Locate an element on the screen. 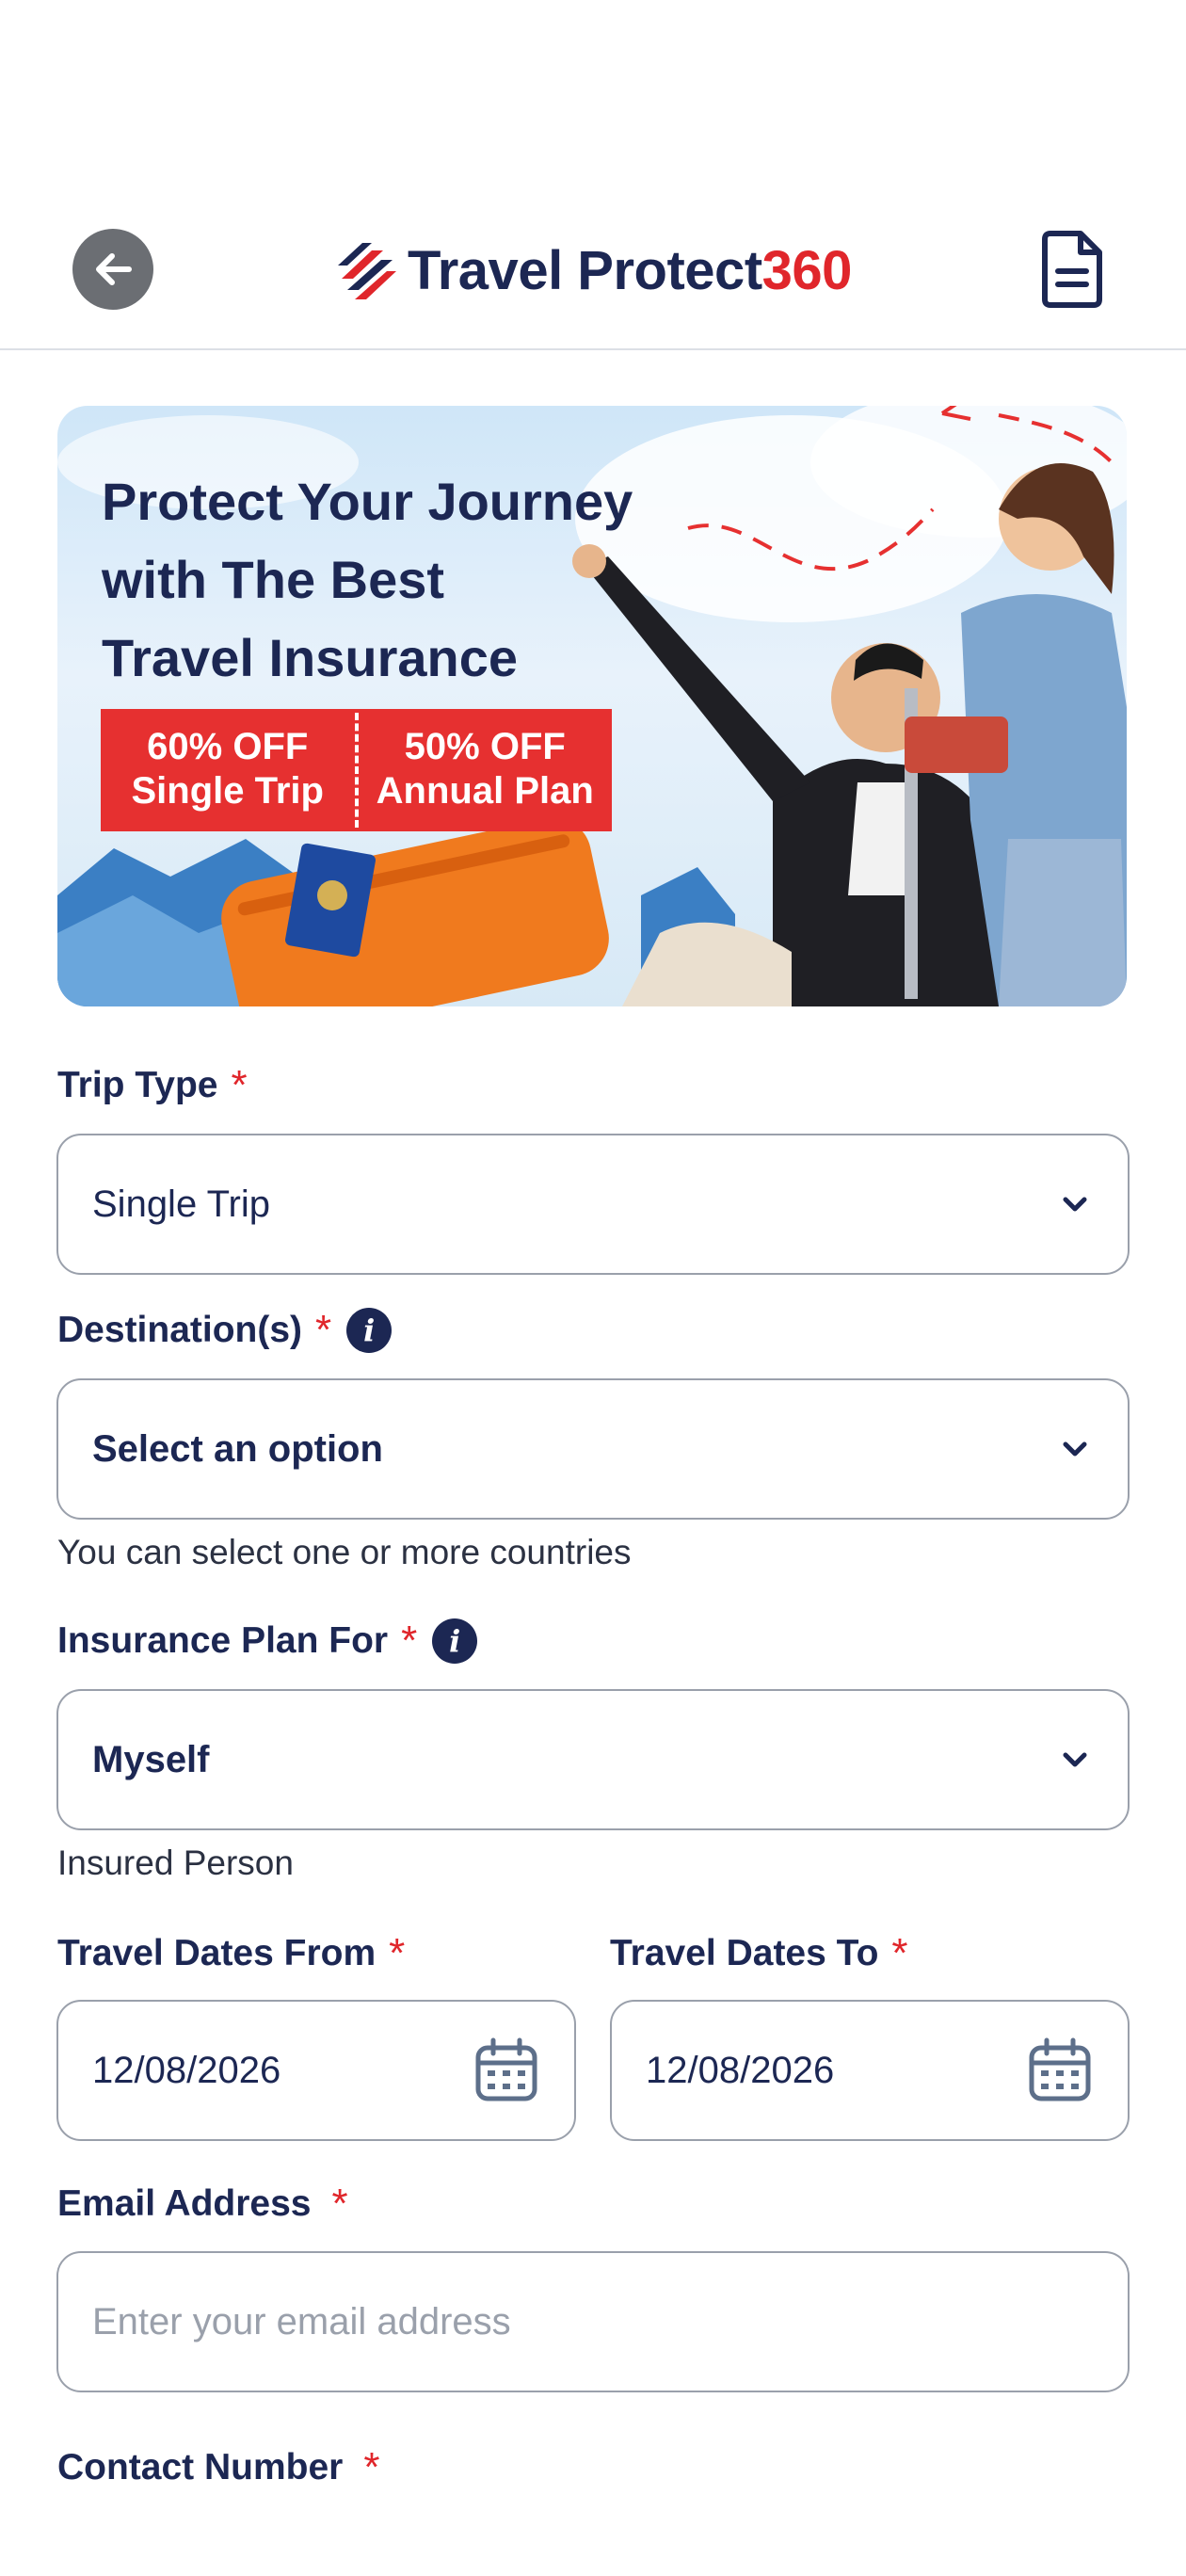 The image size is (1186, 2576). date-from-label-text: Travel Dates From is located at coordinates (217, 1953).